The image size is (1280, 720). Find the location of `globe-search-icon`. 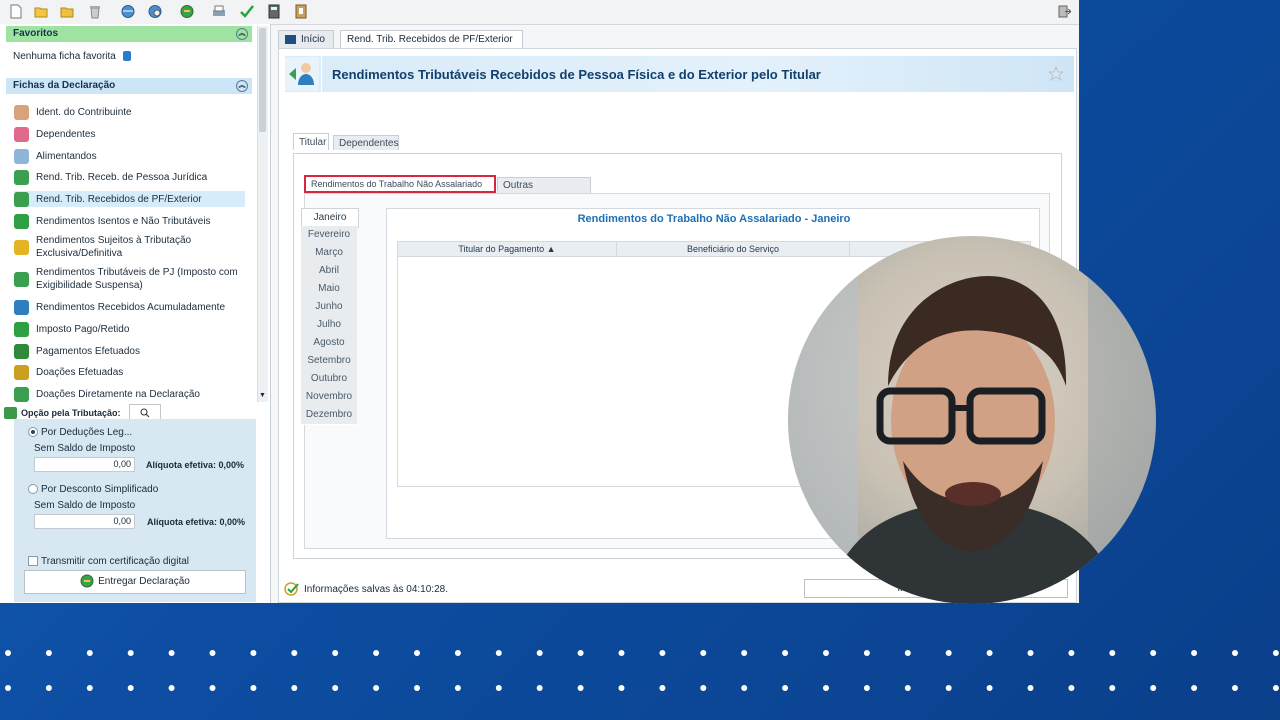

globe-search-icon is located at coordinates (155, 11).